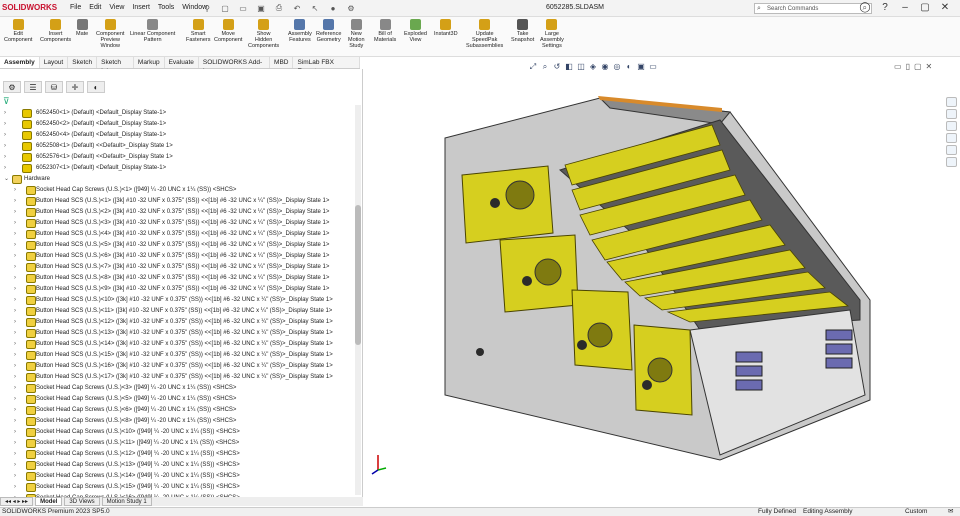 The height and width of the screenshot is (516, 960). I want to click on help-icon: ?, so click(885, 7).